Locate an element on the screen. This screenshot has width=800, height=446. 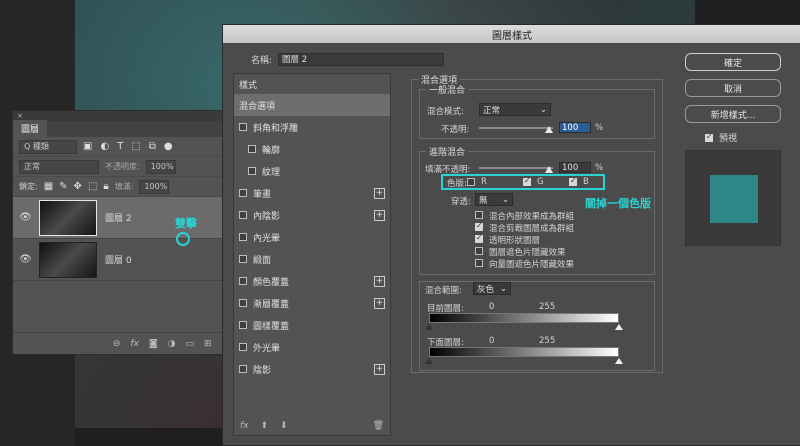
style-item: 漸層覆蓋 + is located at coordinates (312, 303).